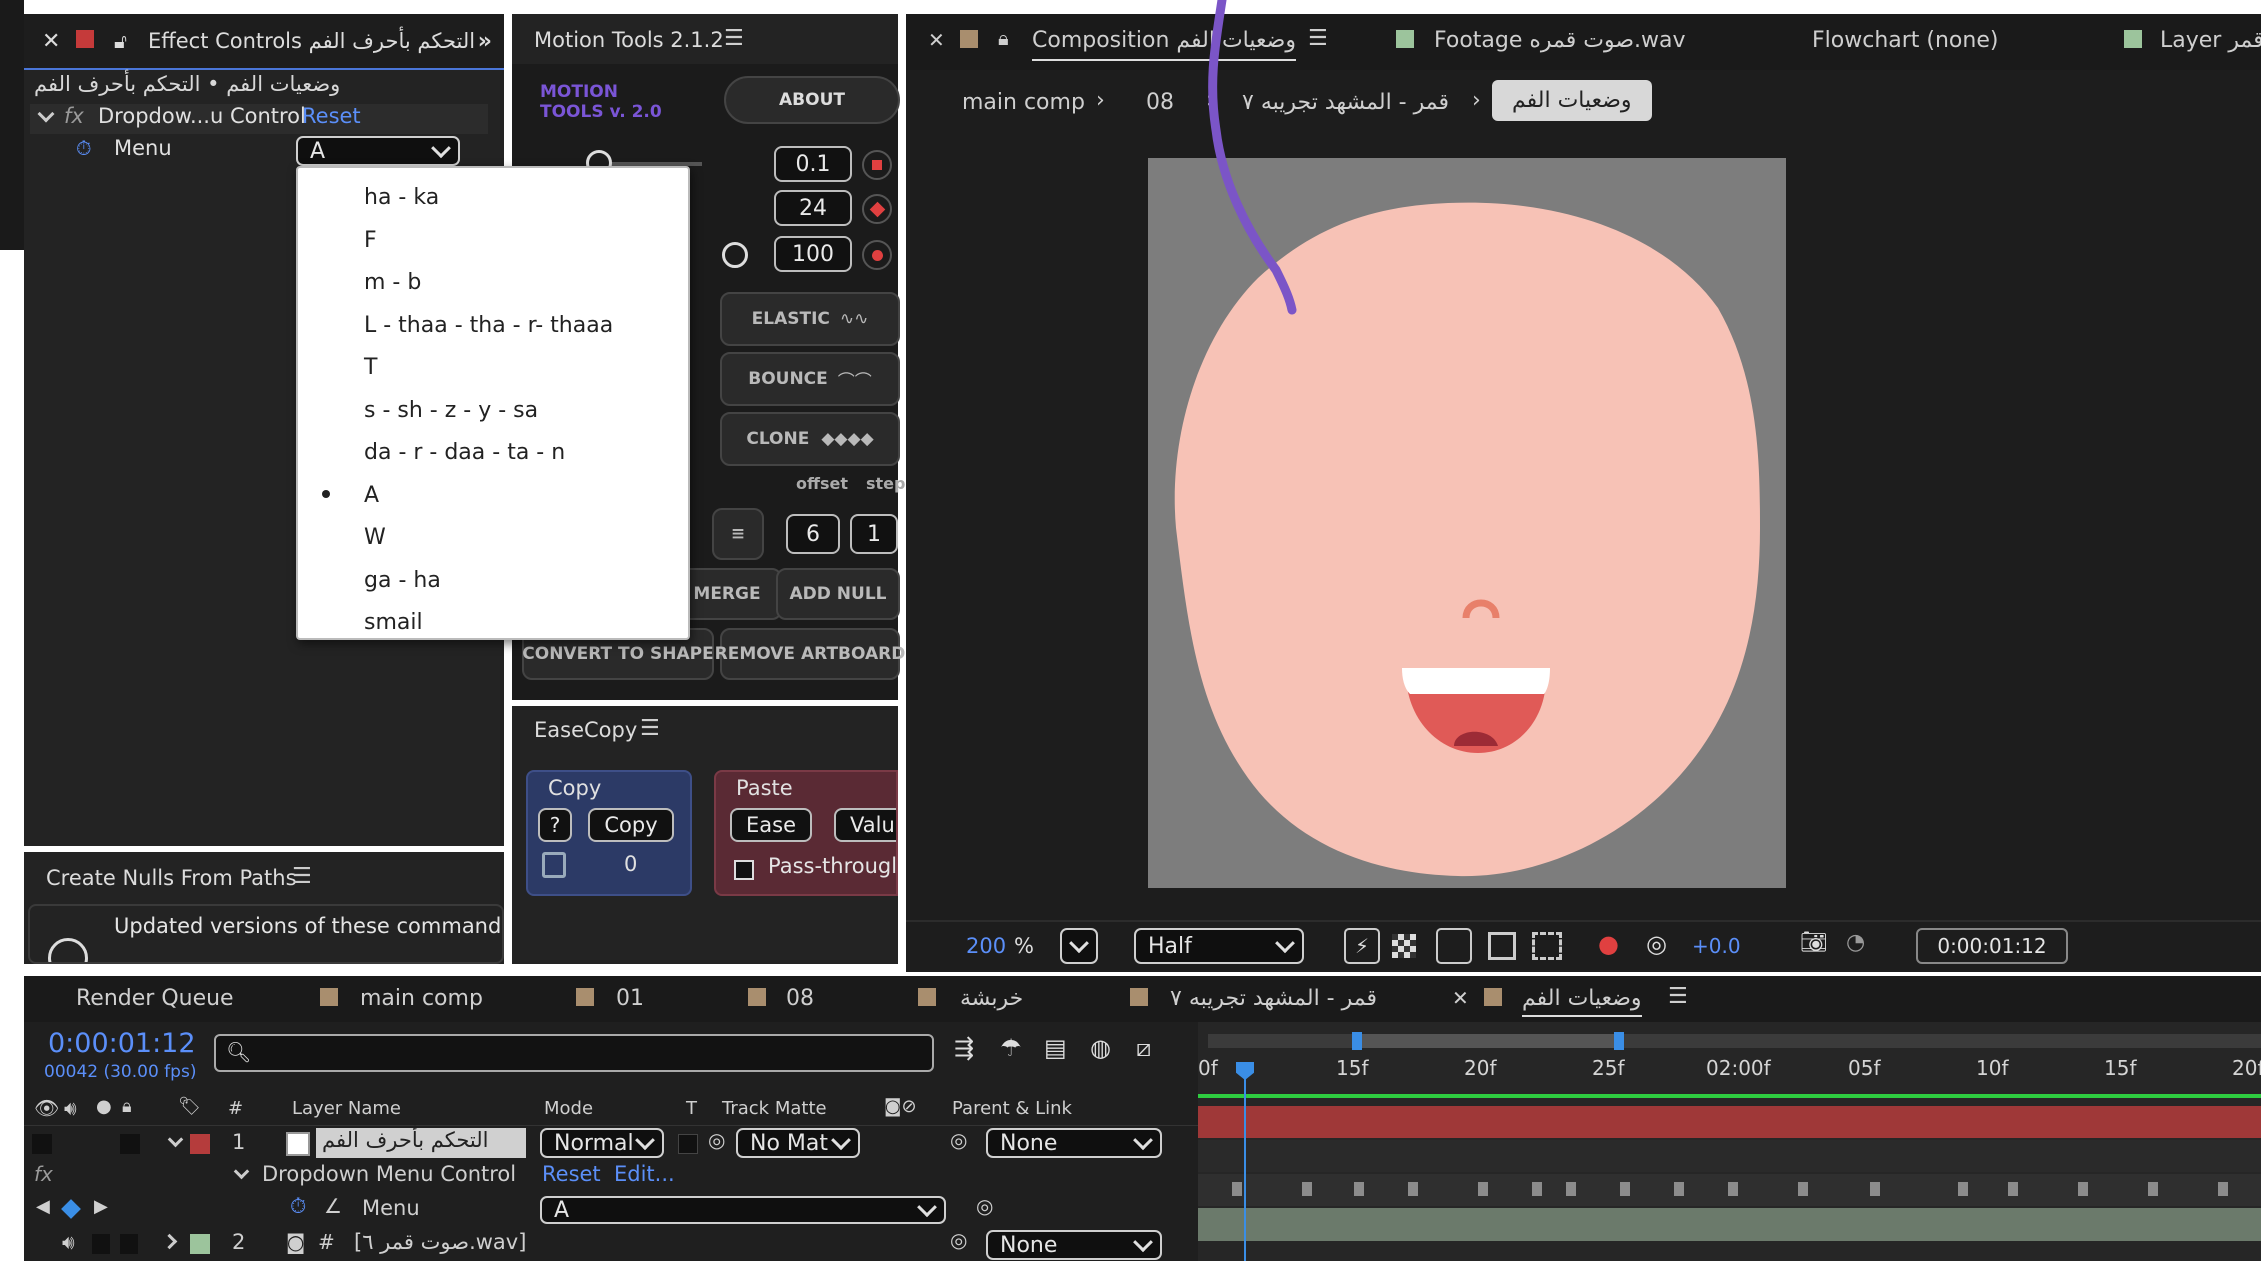 This screenshot has width=2261, height=1261. What do you see at coordinates (1729, 1224) in the screenshot?
I see `layer-2-bar` at bounding box center [1729, 1224].